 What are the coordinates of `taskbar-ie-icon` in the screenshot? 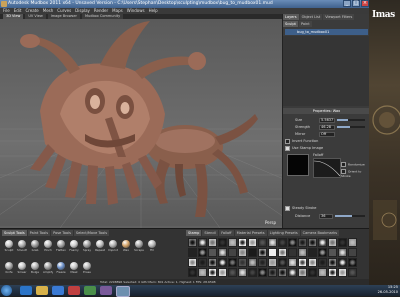 It's located at (26, 290).